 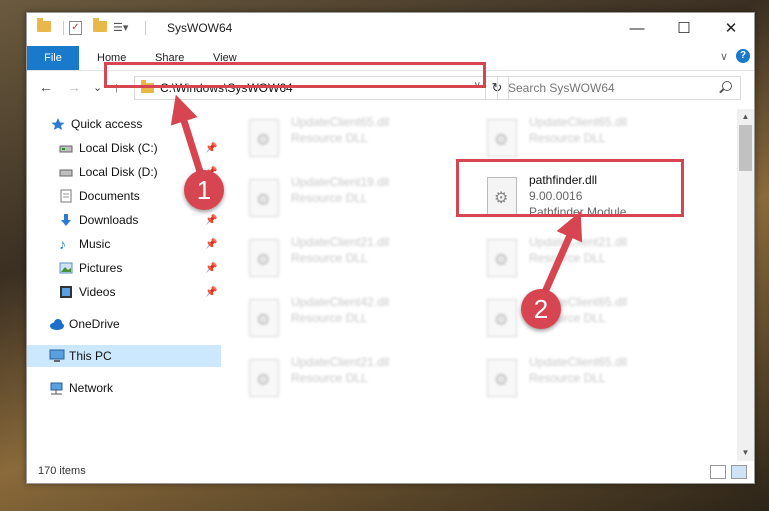 I want to click on sidebar-item-this-pc: This PC, so click(x=124, y=356).